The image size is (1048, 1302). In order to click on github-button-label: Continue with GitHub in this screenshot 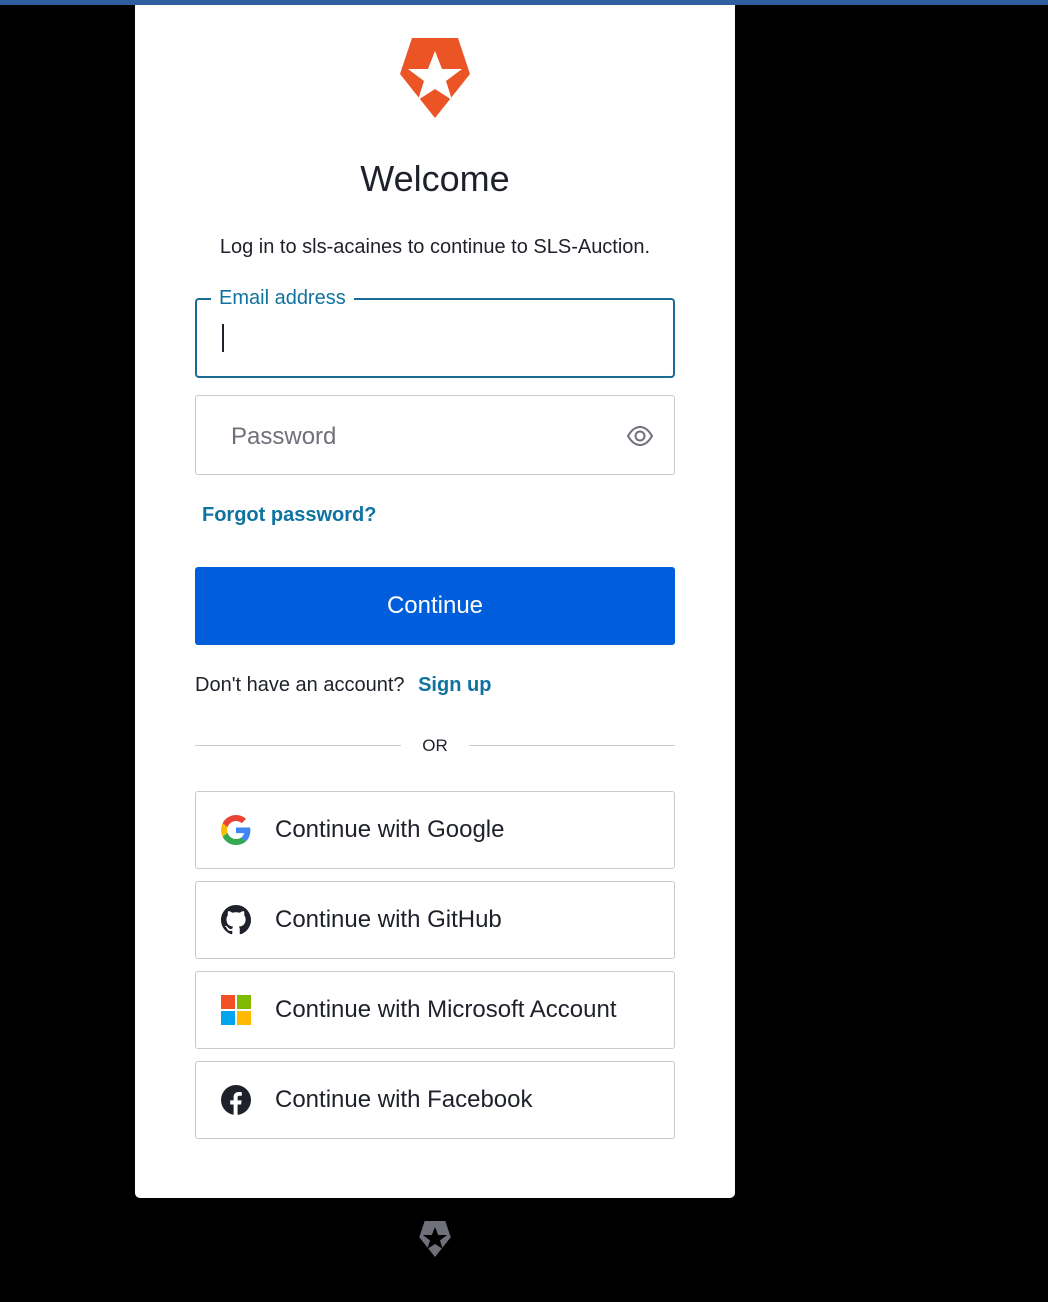, I will do `click(388, 919)`.